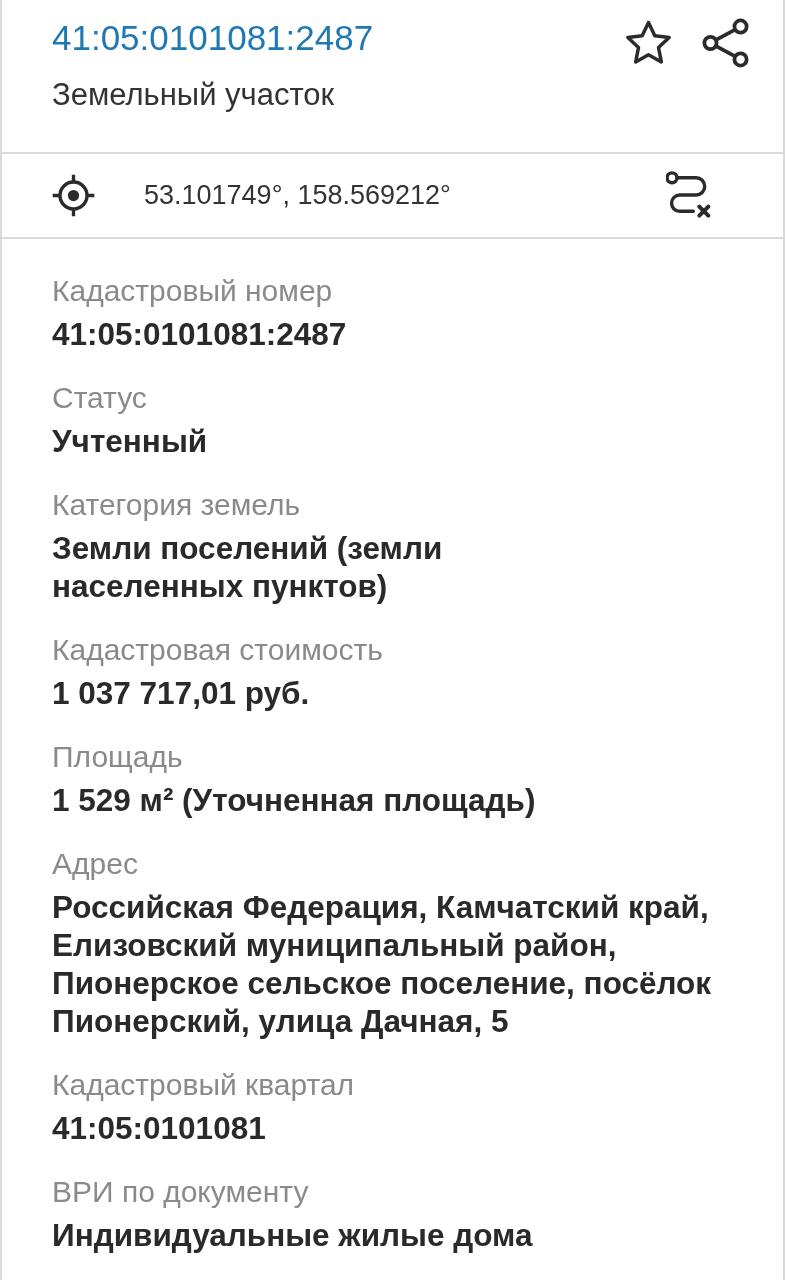 The image size is (785, 1280). Describe the element at coordinates (193, 291) in the screenshot. I see `field-label: Кадастровый номер` at that location.